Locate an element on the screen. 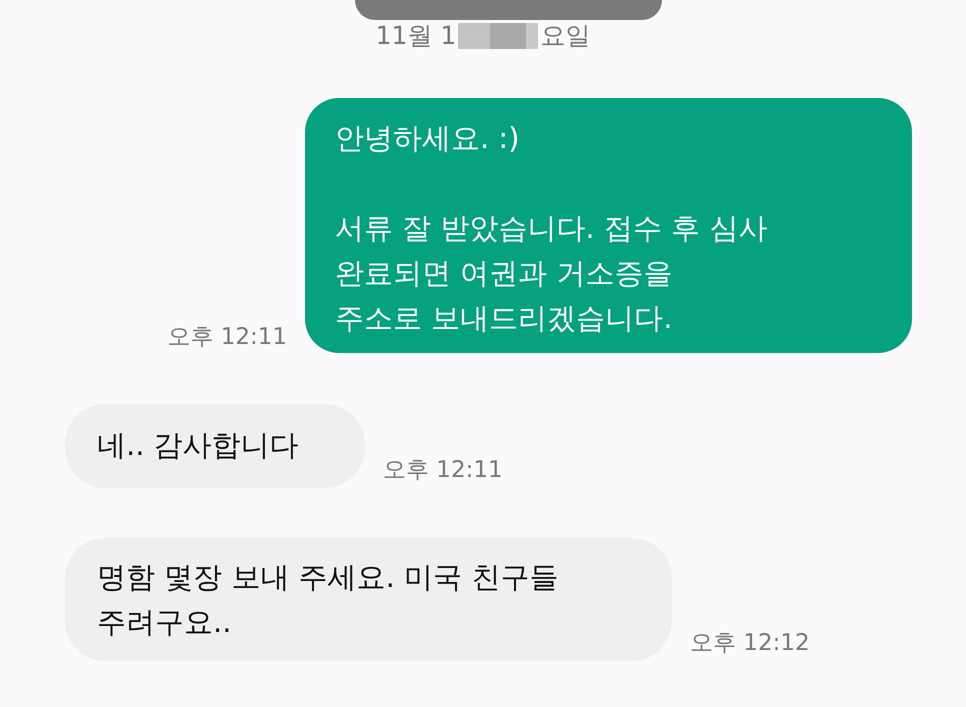 This screenshot has width=966, height=707. message-time: 오후 12:12 is located at coordinates (750, 643).